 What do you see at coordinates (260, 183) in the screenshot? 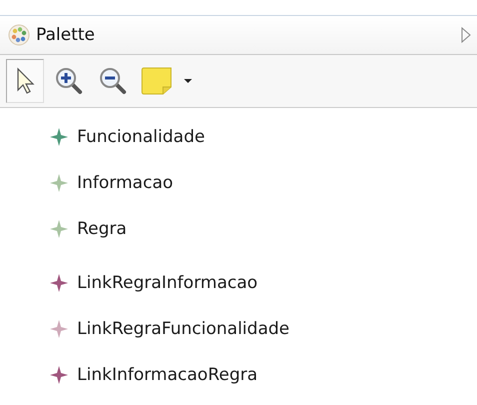
I see `palette-item: Informacao` at bounding box center [260, 183].